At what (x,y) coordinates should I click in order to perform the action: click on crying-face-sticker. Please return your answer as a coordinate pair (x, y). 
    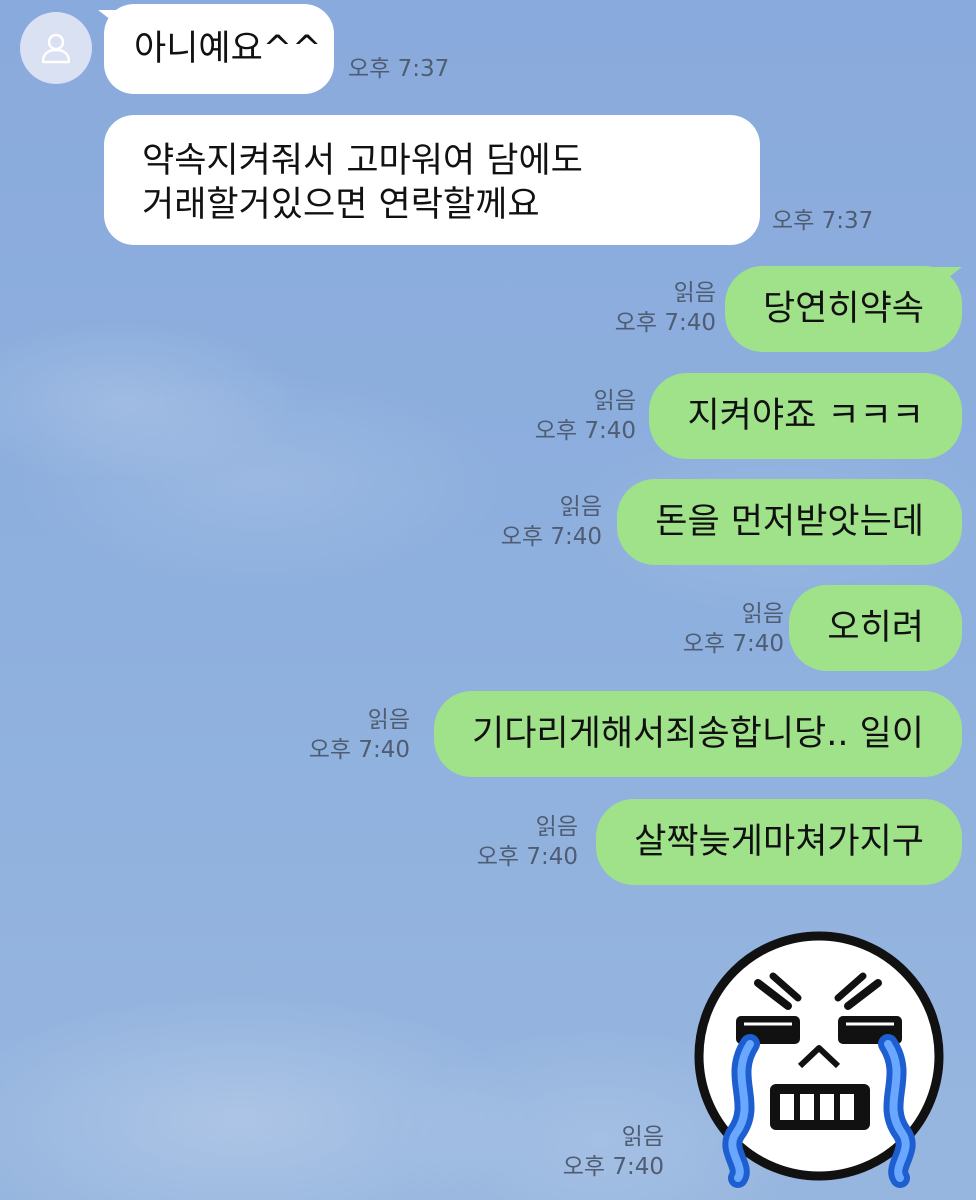
    Looking at the image, I should click on (819, 1059).